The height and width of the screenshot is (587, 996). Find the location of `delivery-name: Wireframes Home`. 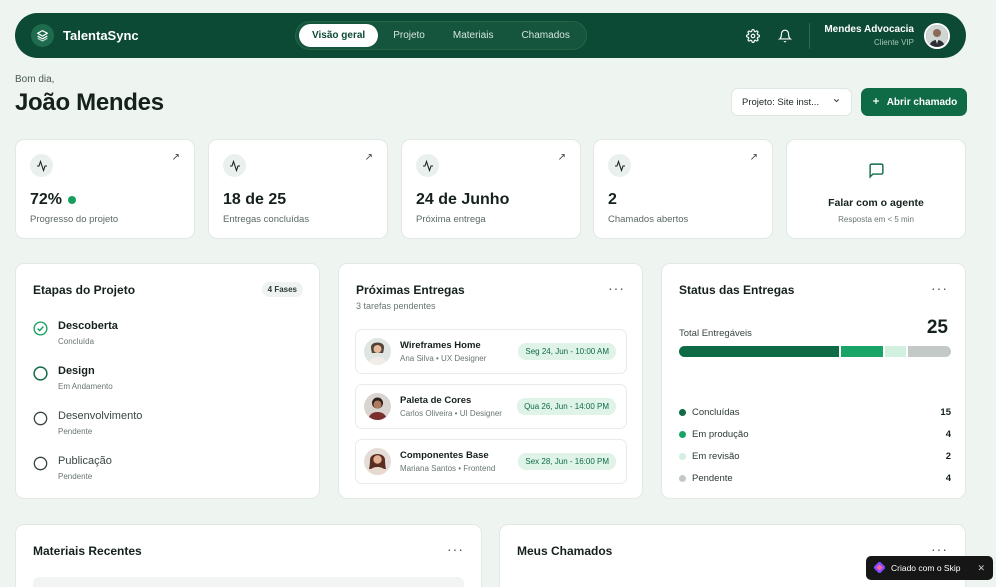

delivery-name: Wireframes Home is located at coordinates (440, 345).